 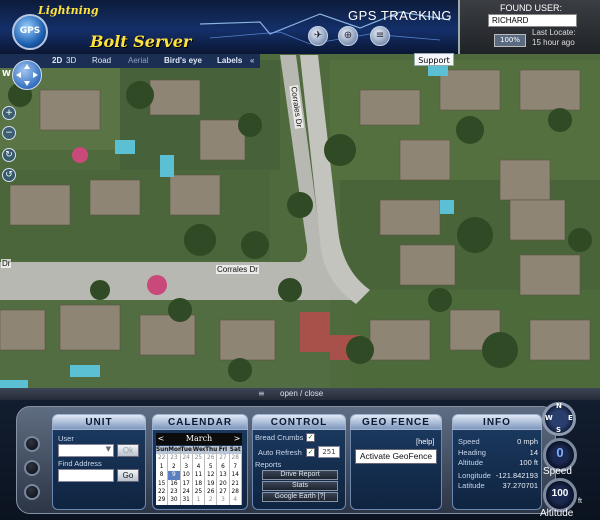 I want to click on weekday-label: Wed, so click(x=200, y=450).